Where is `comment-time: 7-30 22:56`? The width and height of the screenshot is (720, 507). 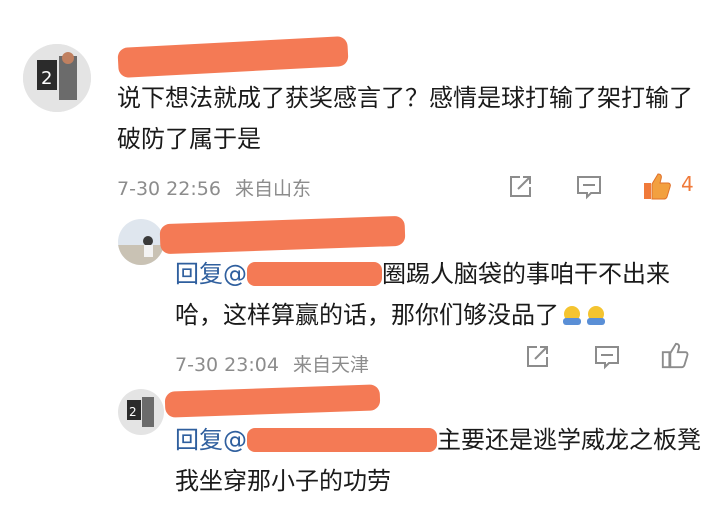
comment-time: 7-30 22:56 is located at coordinates (169, 189).